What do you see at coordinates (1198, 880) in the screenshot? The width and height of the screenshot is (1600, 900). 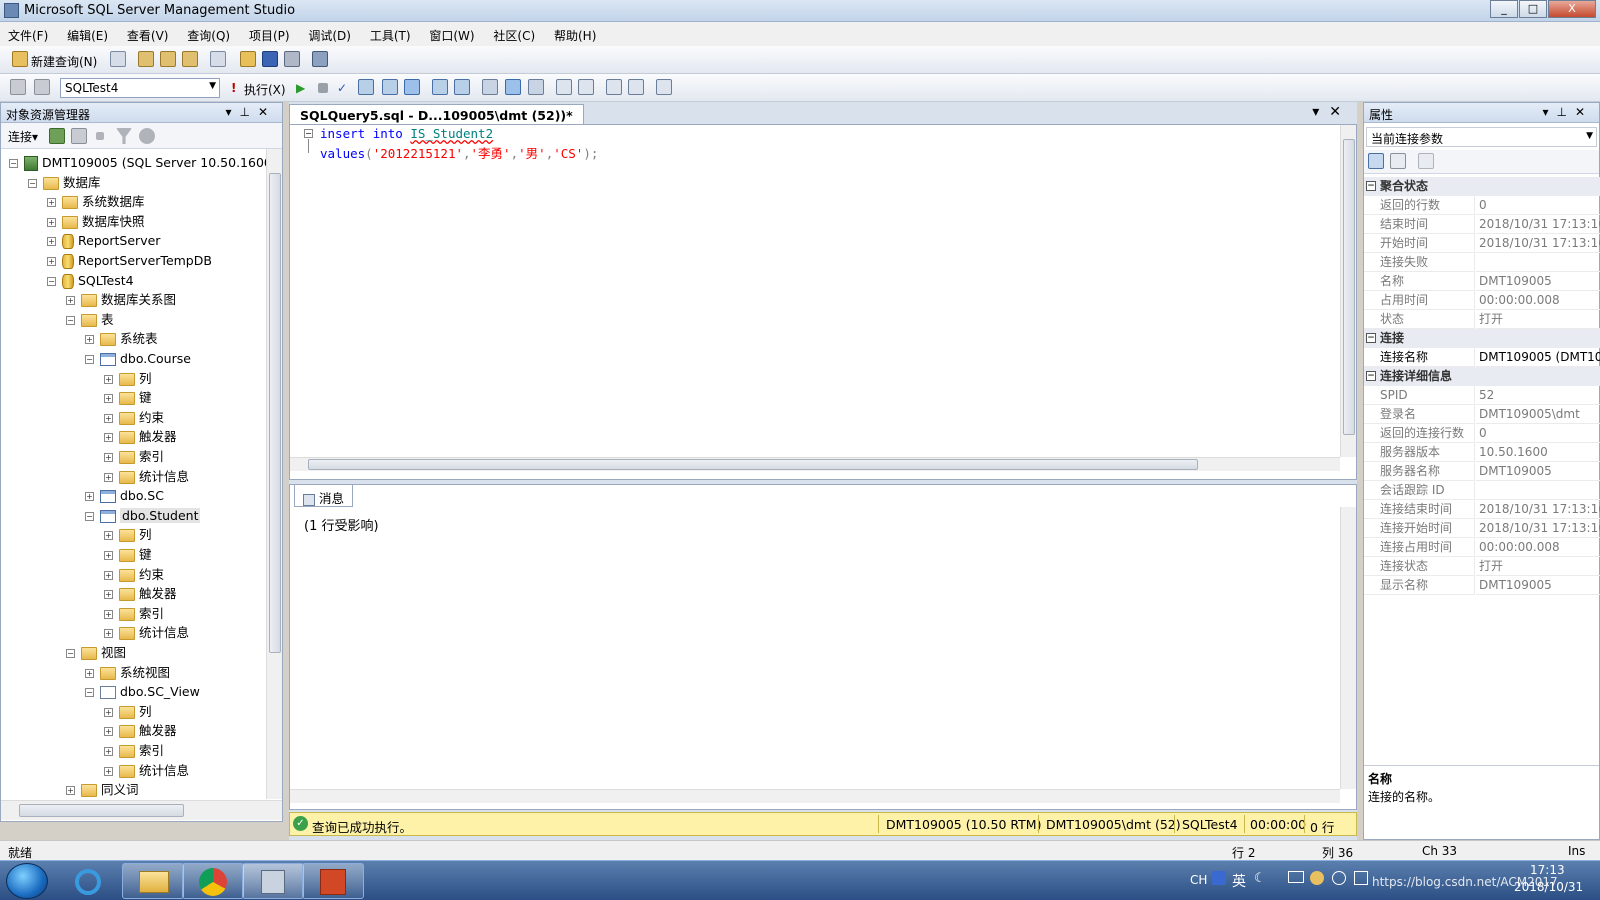 I see `tray-language: CH` at bounding box center [1198, 880].